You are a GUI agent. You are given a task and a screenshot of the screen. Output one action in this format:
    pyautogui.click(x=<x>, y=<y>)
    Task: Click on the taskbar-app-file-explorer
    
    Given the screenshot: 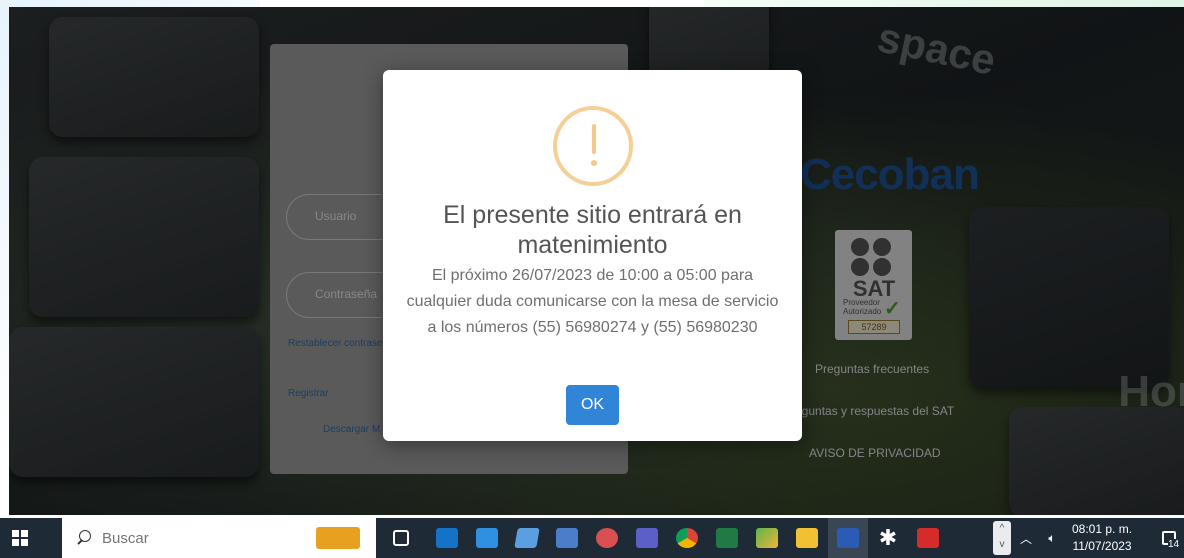 What is the action you would take?
    pyautogui.click(x=807, y=538)
    